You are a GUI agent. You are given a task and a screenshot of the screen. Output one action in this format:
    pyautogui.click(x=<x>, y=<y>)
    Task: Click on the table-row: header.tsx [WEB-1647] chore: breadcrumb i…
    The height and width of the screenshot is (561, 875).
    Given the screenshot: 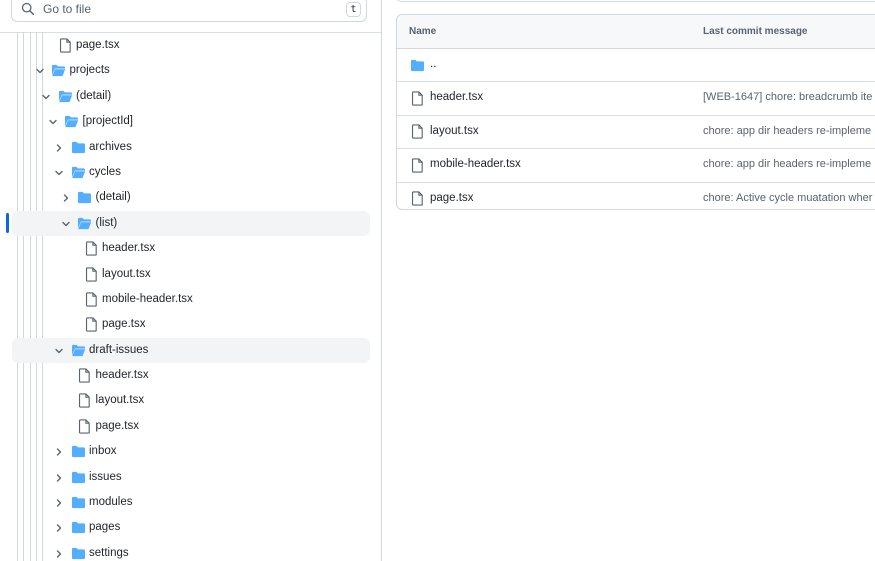 What is the action you would take?
    pyautogui.click(x=636, y=99)
    